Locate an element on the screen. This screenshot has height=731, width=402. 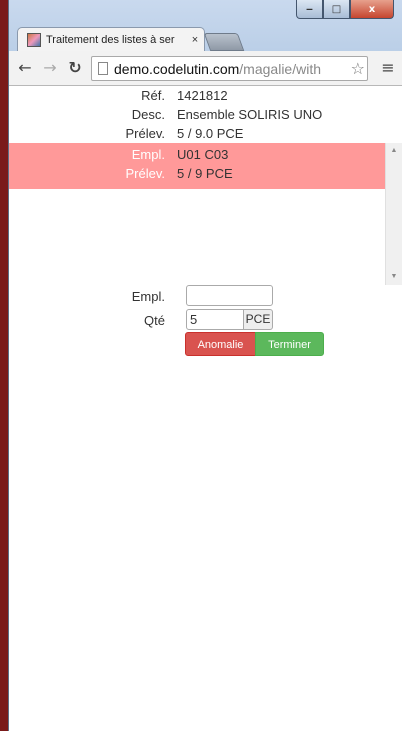
empl-input is located at coordinates (229, 295).